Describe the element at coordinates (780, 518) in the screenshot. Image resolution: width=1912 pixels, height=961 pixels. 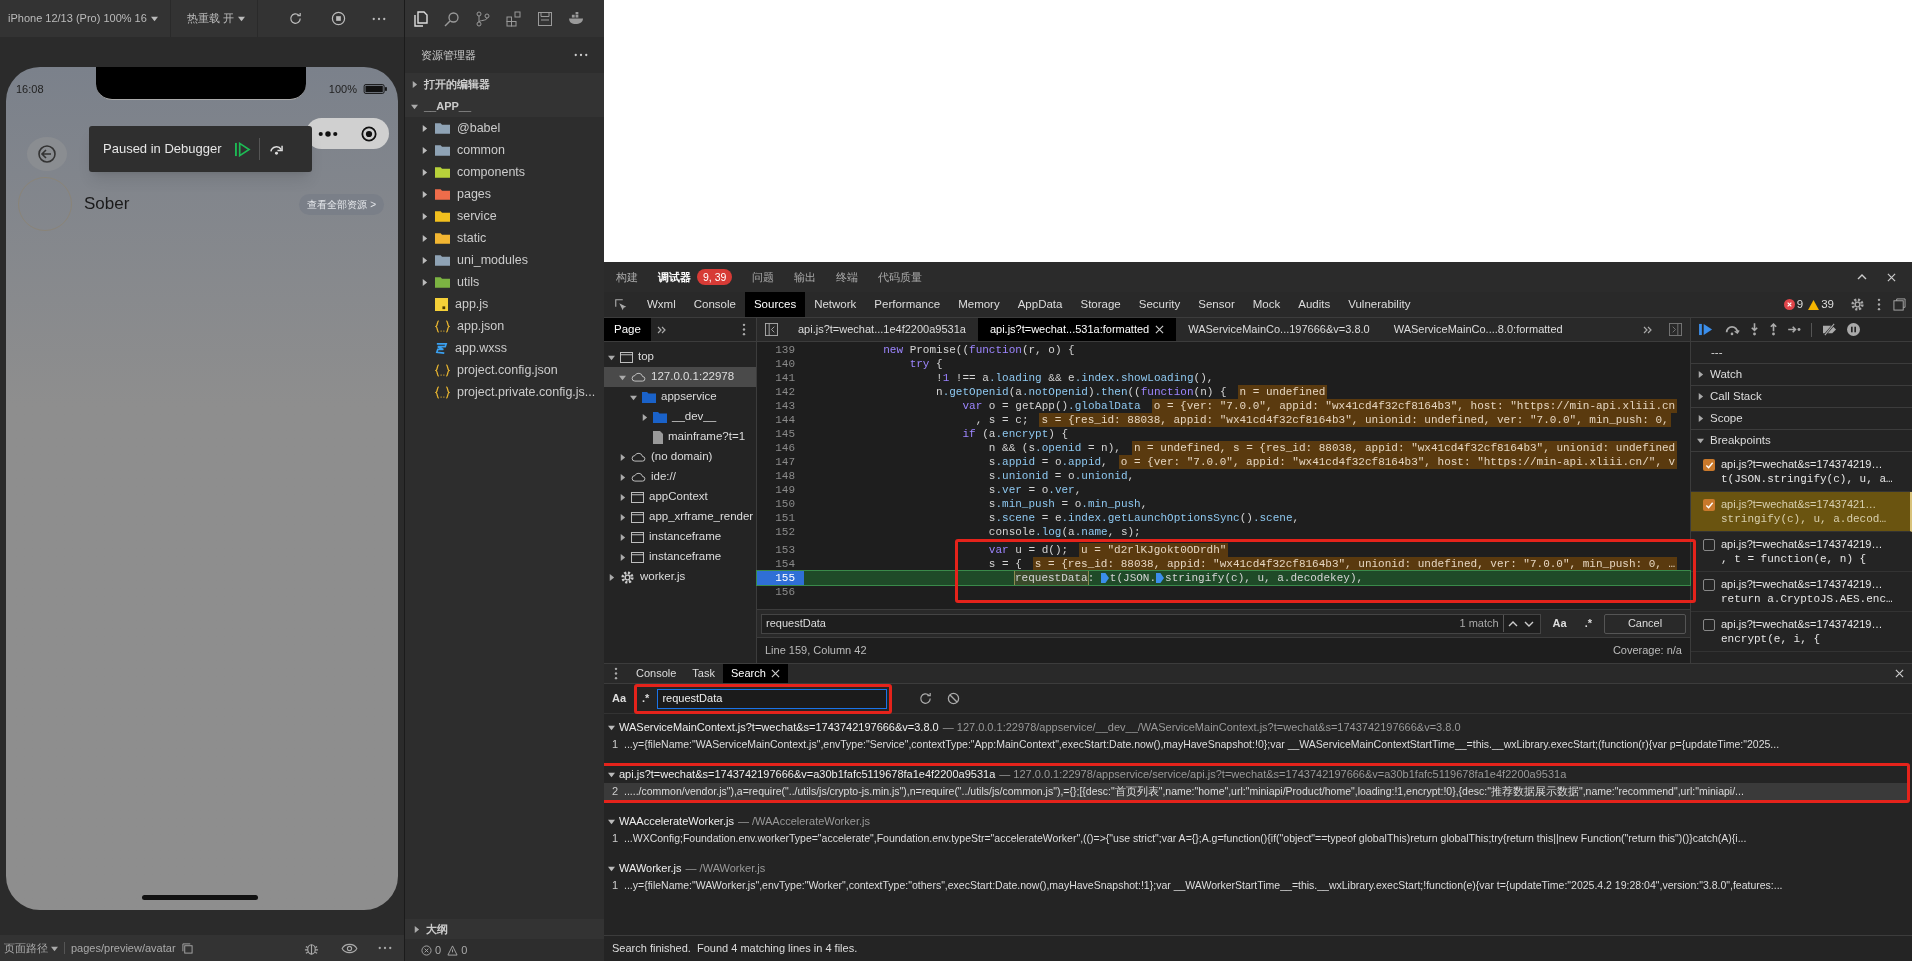
I see `line-number: 151` at that location.